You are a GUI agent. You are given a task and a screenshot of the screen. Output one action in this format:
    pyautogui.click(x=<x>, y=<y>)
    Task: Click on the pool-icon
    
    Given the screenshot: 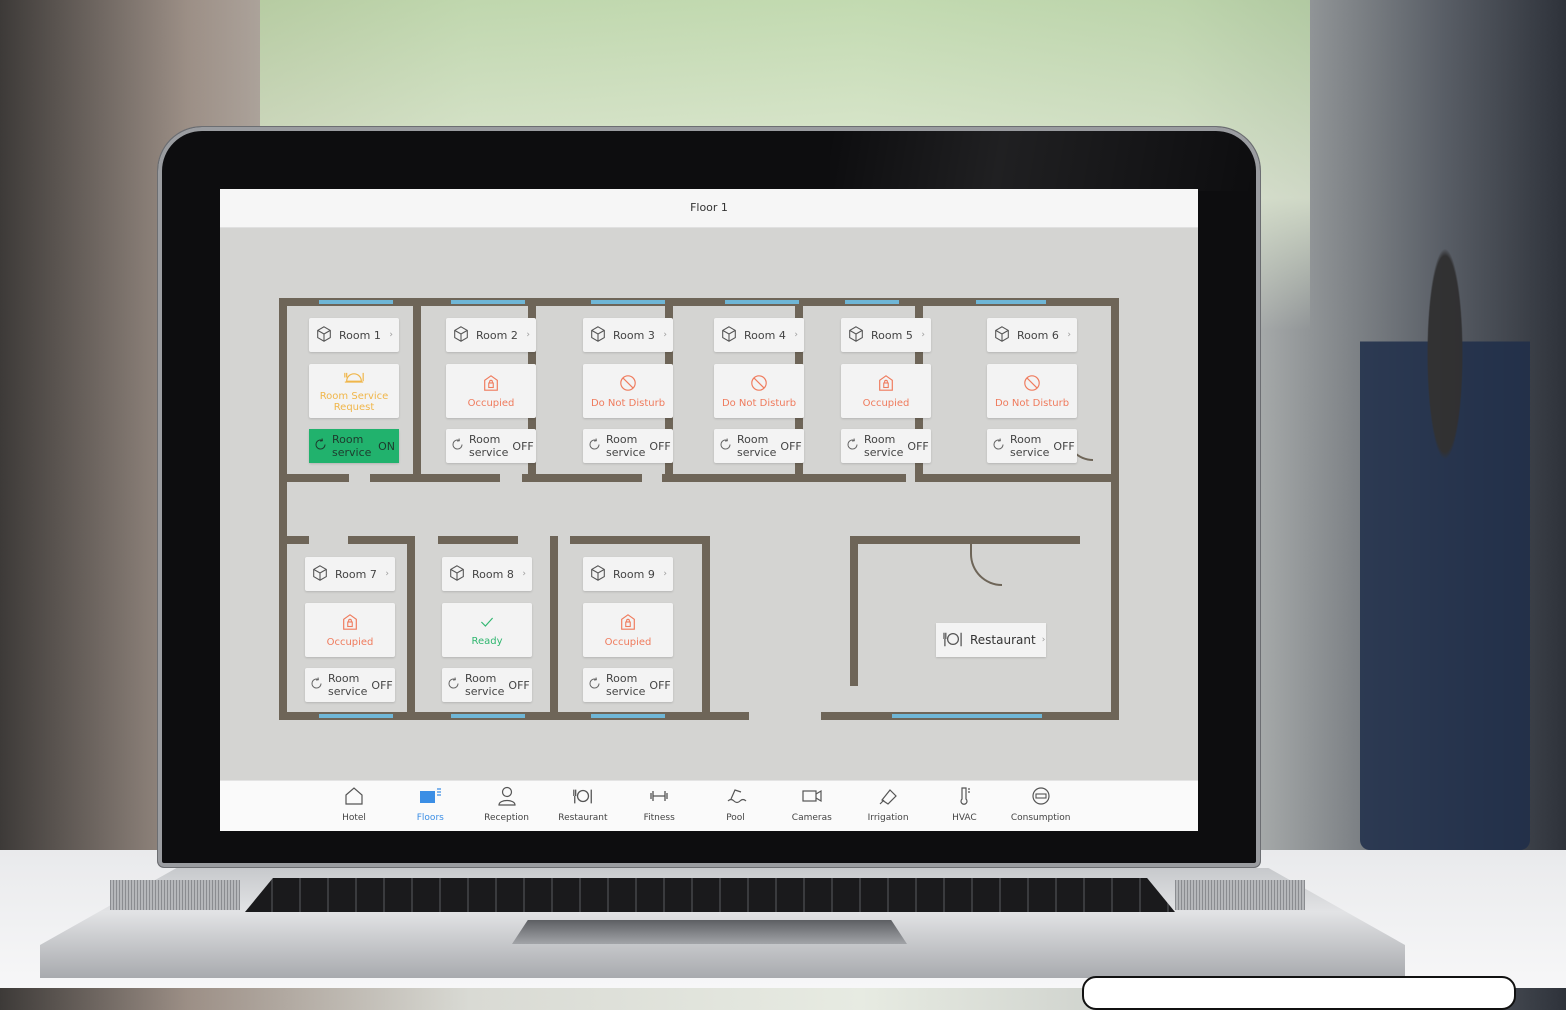 What is the action you would take?
    pyautogui.click(x=736, y=799)
    